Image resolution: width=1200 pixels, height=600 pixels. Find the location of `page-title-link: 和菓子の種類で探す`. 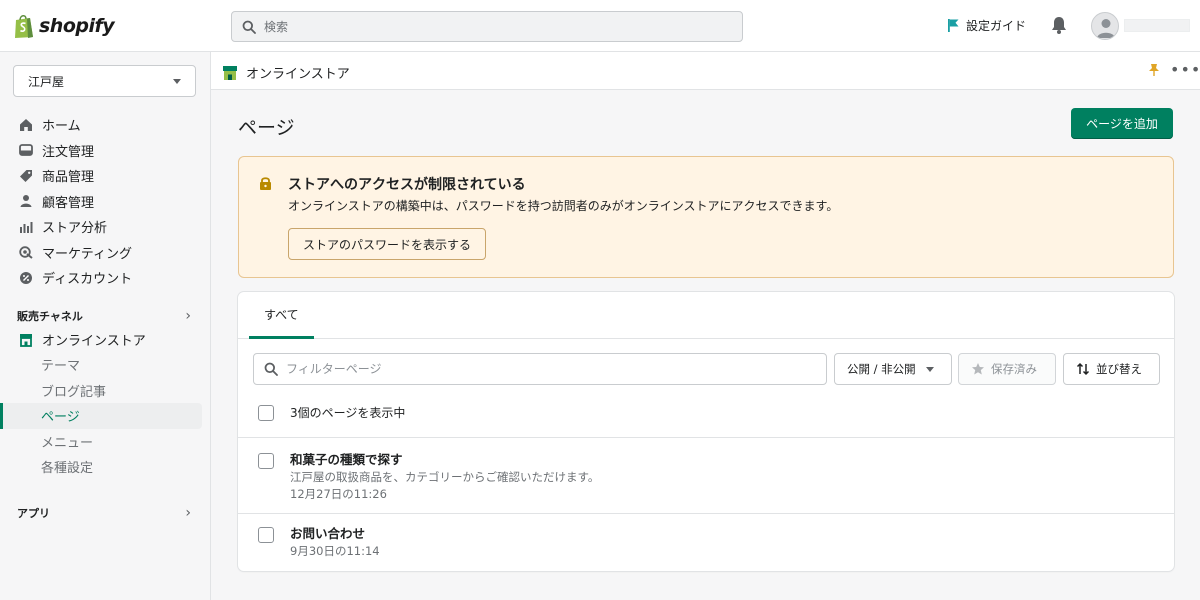

page-title-link: 和菓子の種類で探す is located at coordinates (444, 460).